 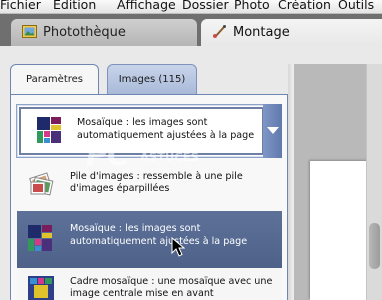 What do you see at coordinates (272, 131) in the screenshot?
I see `layout-select-dropdown-arrow` at bounding box center [272, 131].